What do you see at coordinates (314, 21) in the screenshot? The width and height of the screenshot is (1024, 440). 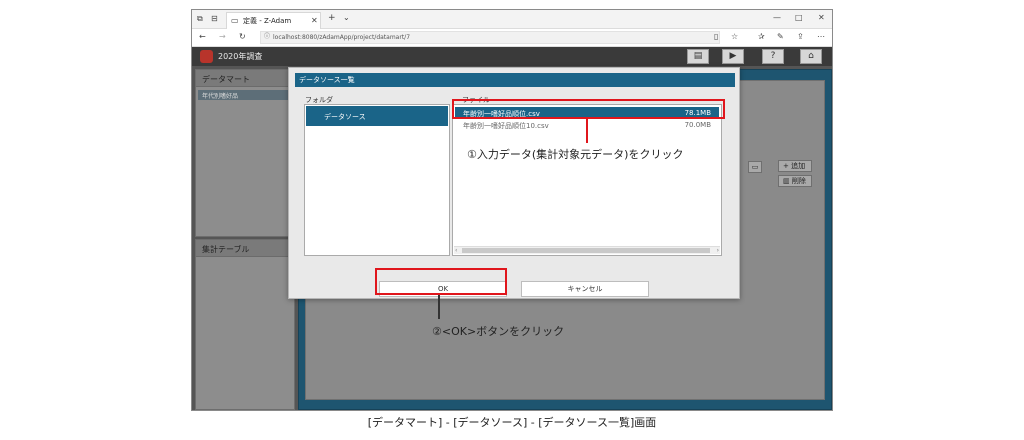 I see `close-tab-icon: ✕` at bounding box center [314, 21].